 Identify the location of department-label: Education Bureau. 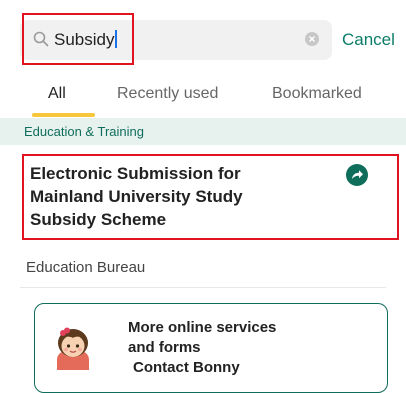
(86, 267).